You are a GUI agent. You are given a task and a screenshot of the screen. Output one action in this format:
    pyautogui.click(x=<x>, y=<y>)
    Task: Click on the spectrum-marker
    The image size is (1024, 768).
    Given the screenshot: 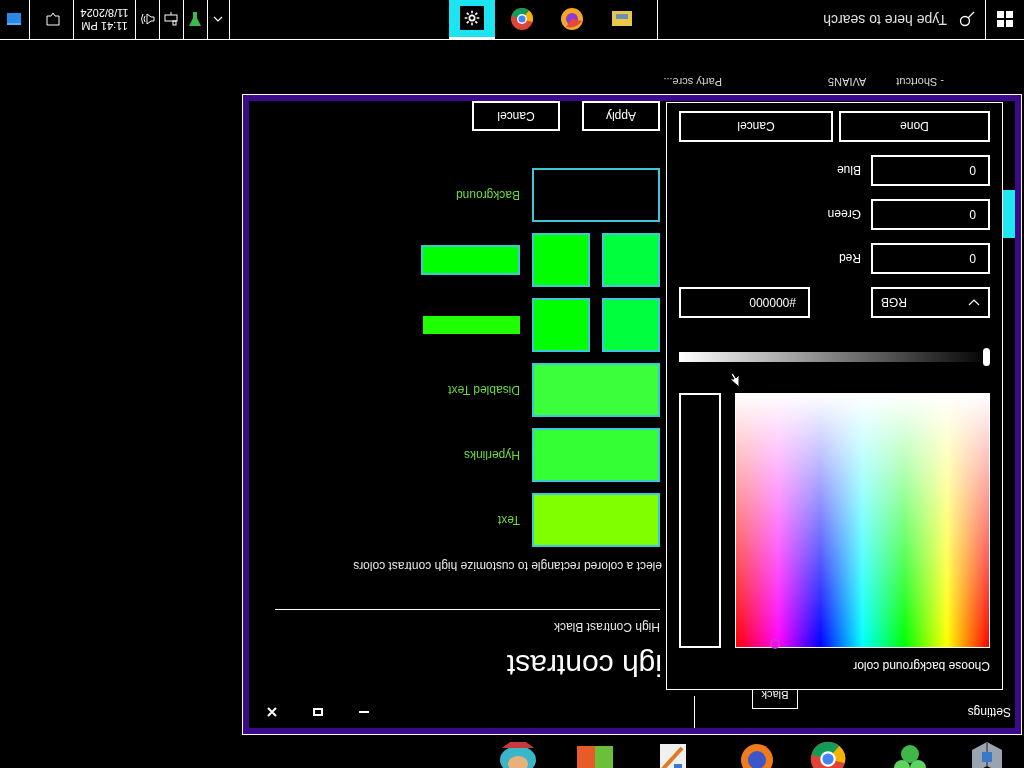 What is the action you would take?
    pyautogui.click(x=775, y=644)
    